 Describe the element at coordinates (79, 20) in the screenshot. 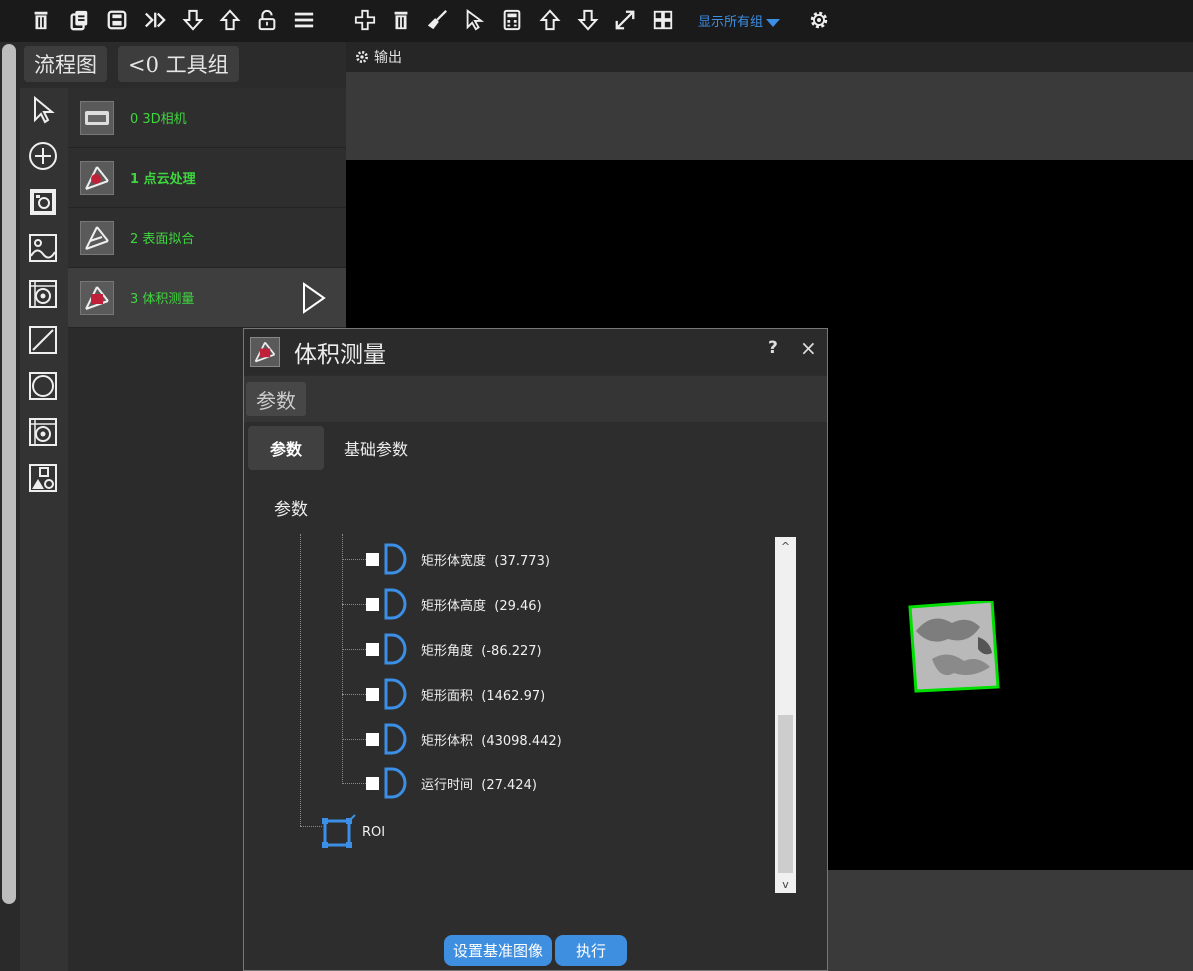

I see `copy-icon` at that location.